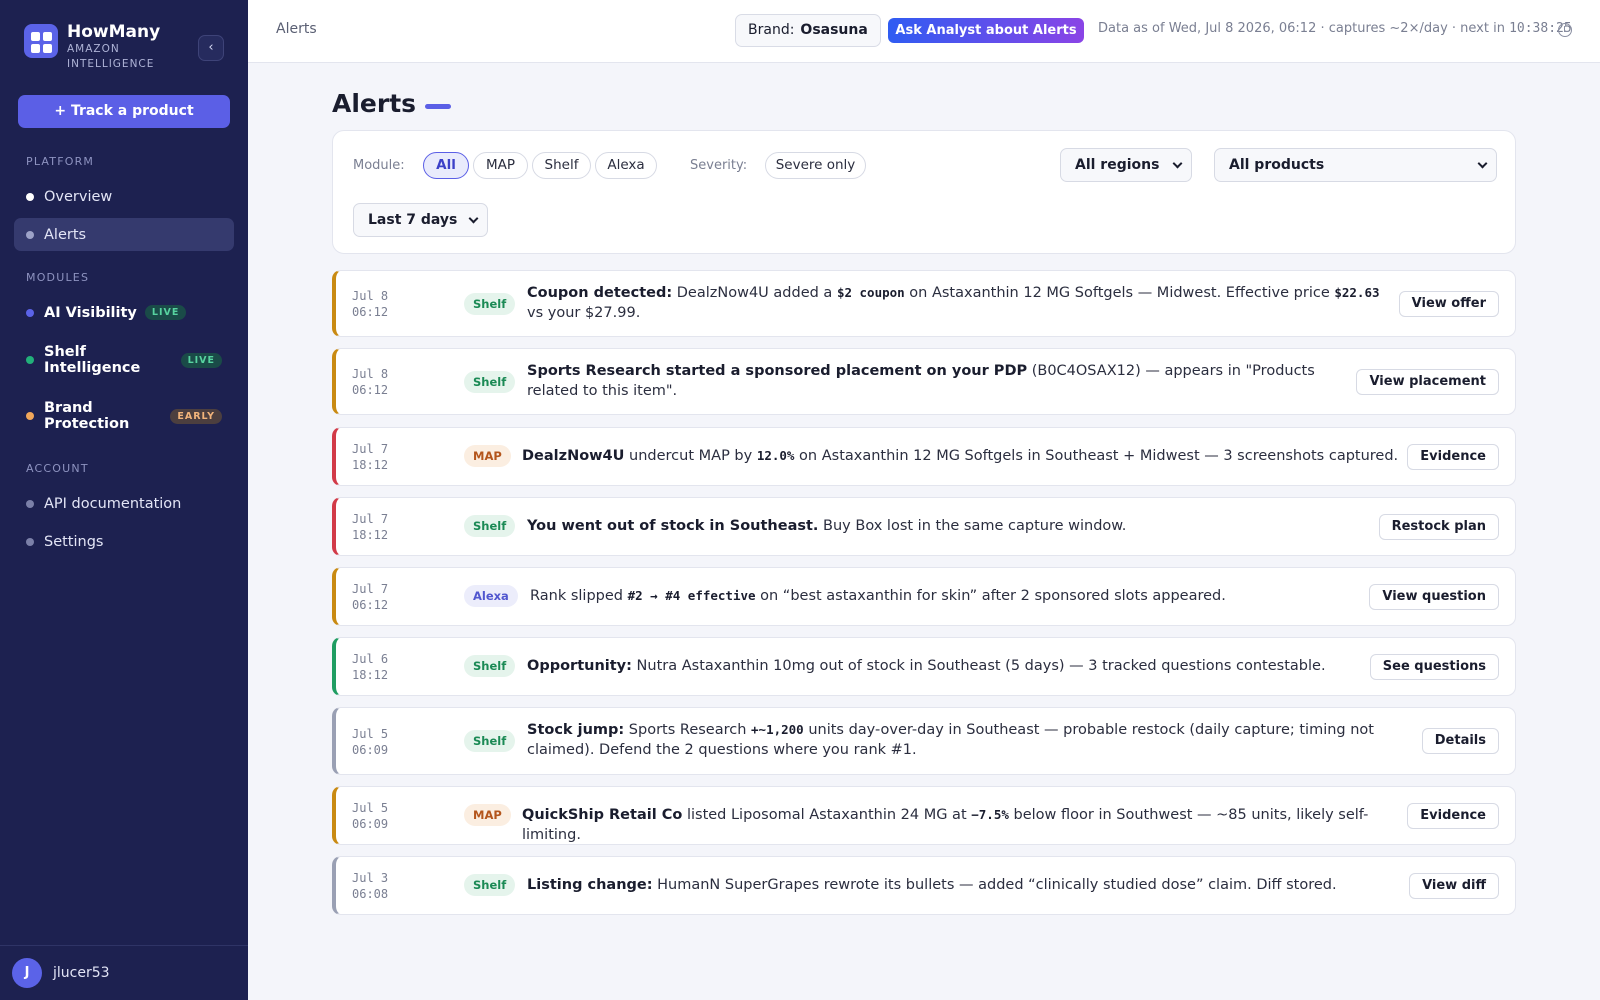 The height and width of the screenshot is (1000, 1600). I want to click on sidebar-item-label: Brand Protection, so click(87, 416).